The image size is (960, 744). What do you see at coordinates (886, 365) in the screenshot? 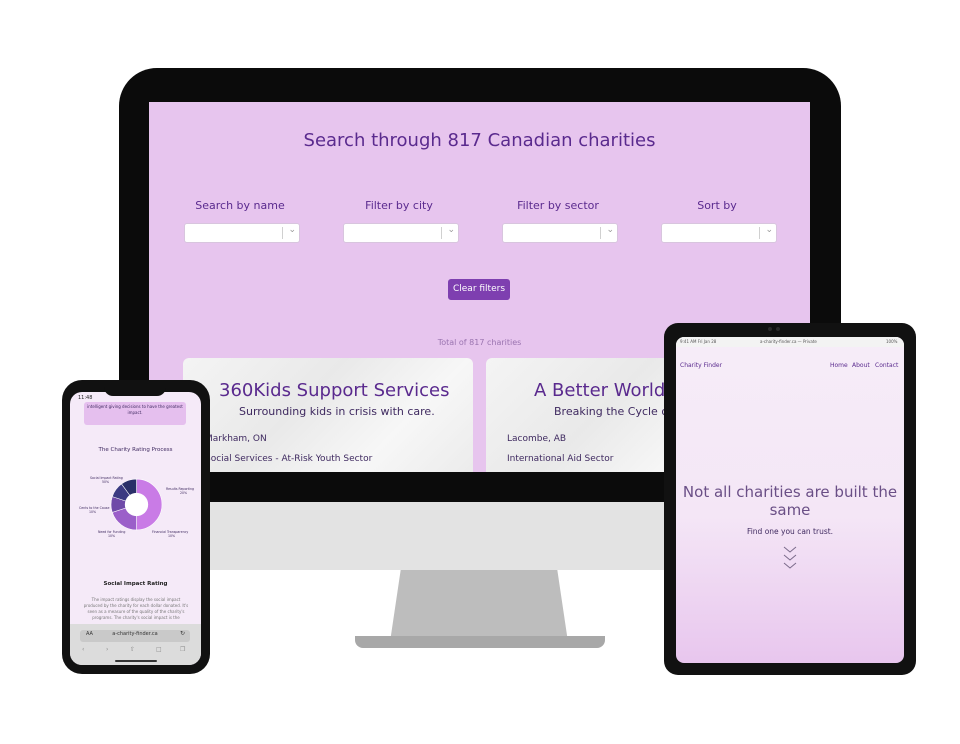
I see `nav-contact: Contact` at bounding box center [886, 365].